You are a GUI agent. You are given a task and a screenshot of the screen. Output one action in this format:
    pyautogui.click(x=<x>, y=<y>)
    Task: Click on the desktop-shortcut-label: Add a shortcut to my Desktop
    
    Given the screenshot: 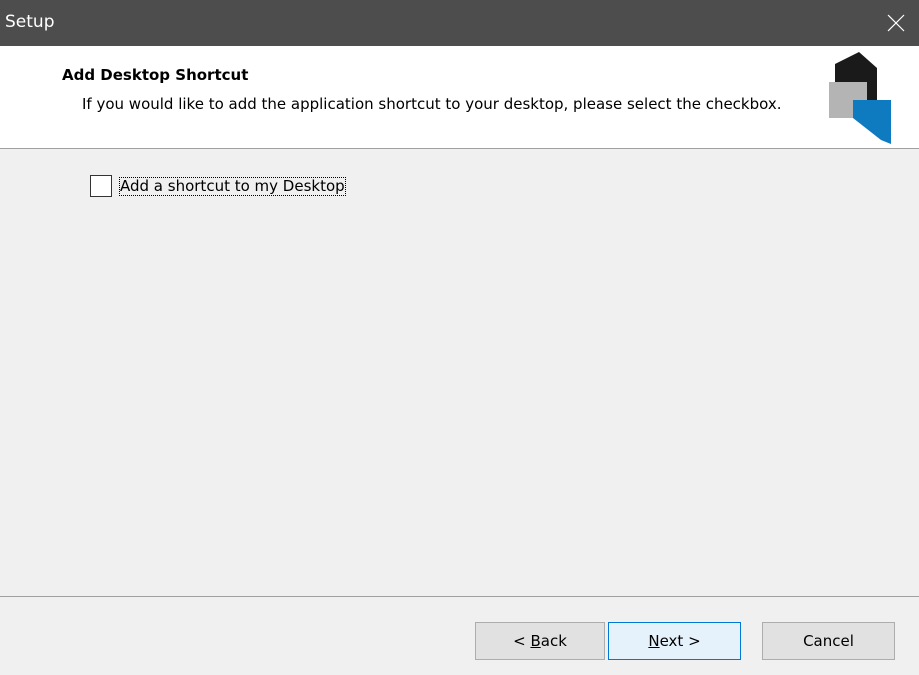 What is the action you would take?
    pyautogui.click(x=232, y=186)
    